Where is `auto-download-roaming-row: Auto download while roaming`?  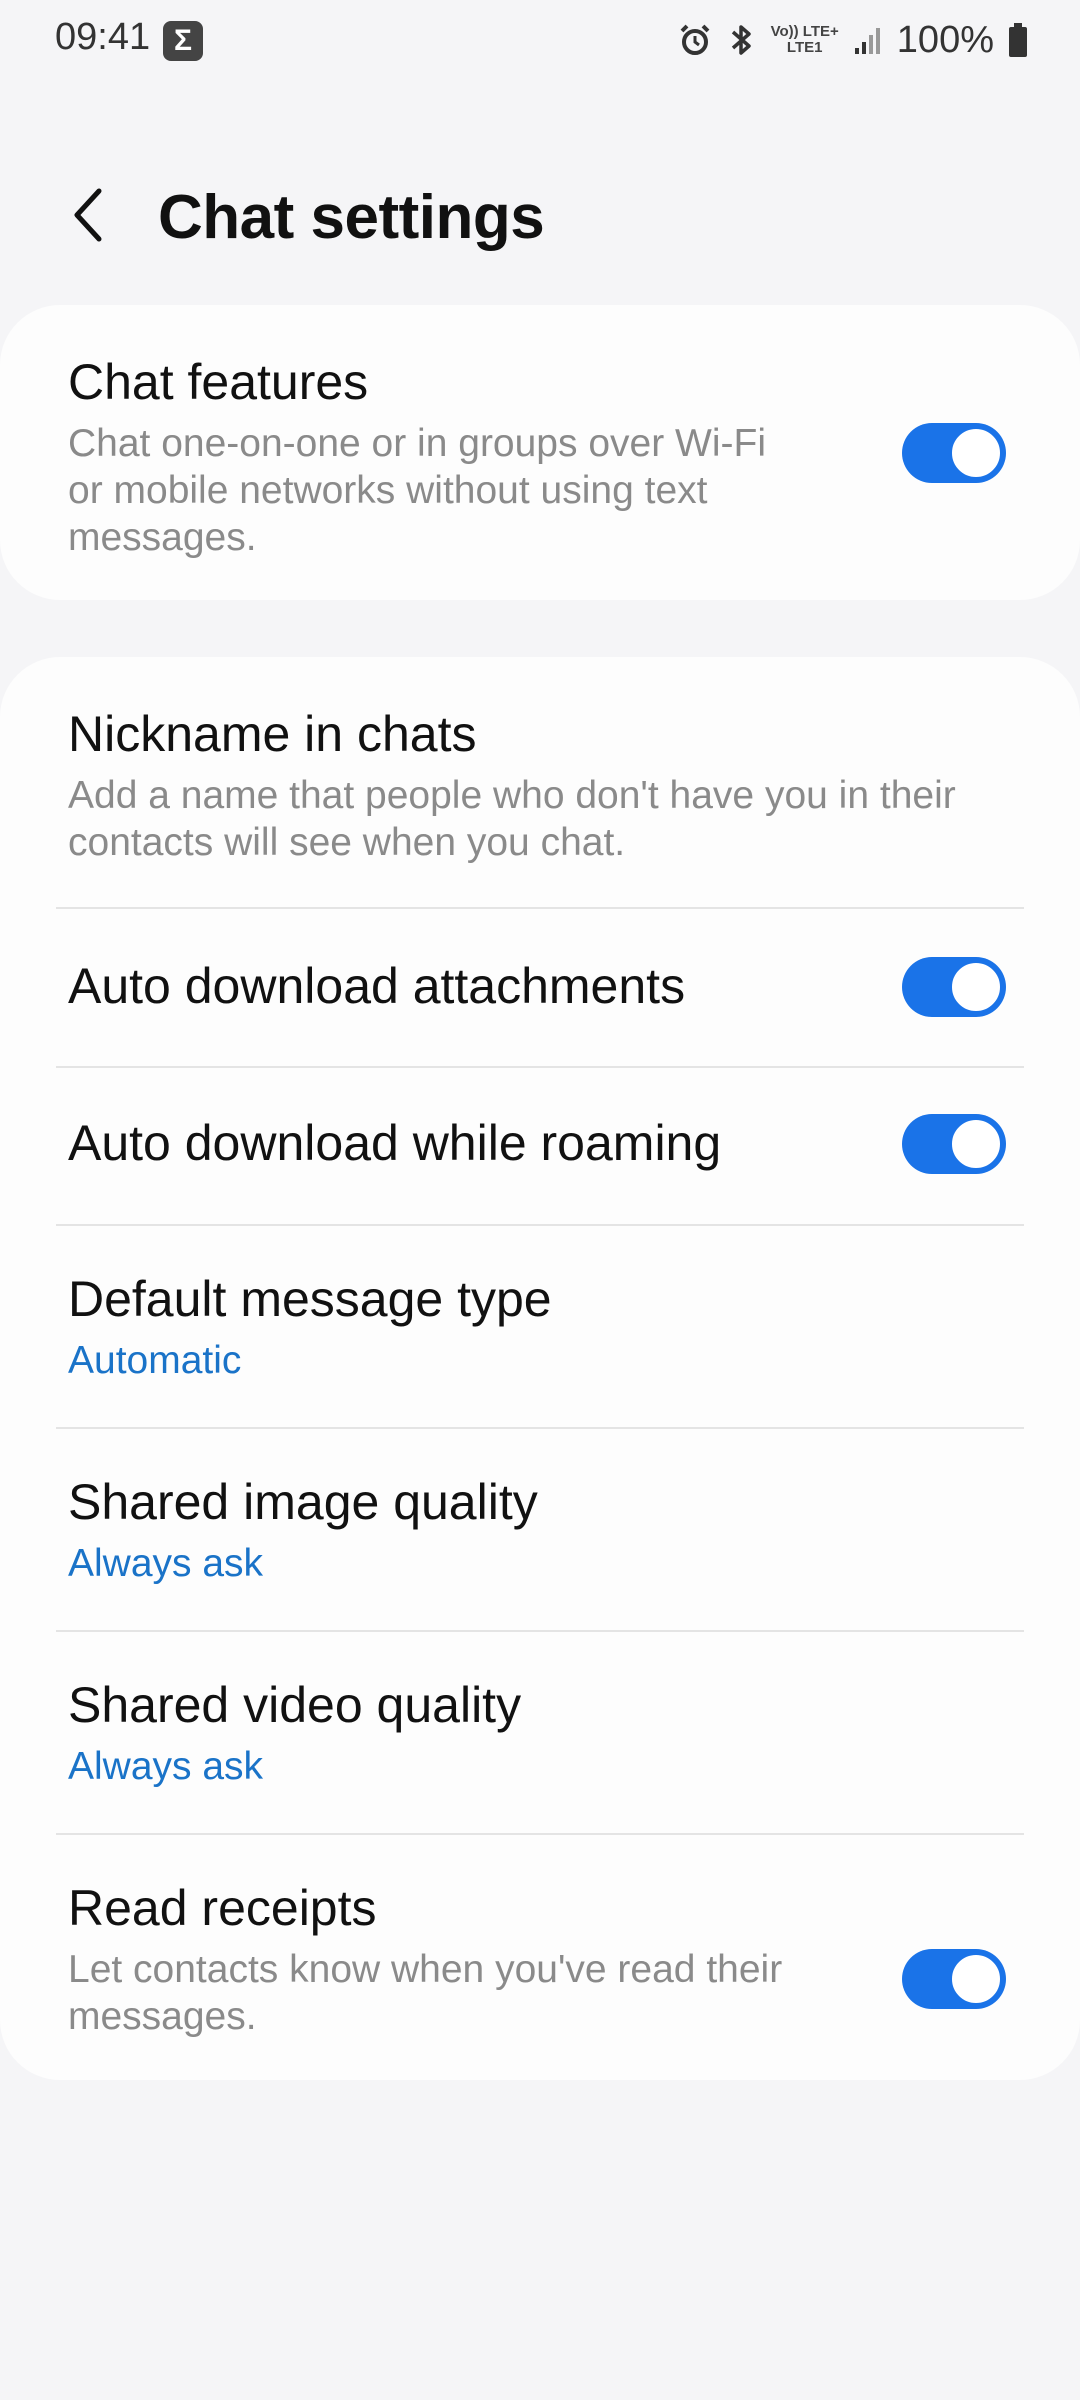
auto-download-roaming-row: Auto download while roaming is located at coordinates (540, 1146).